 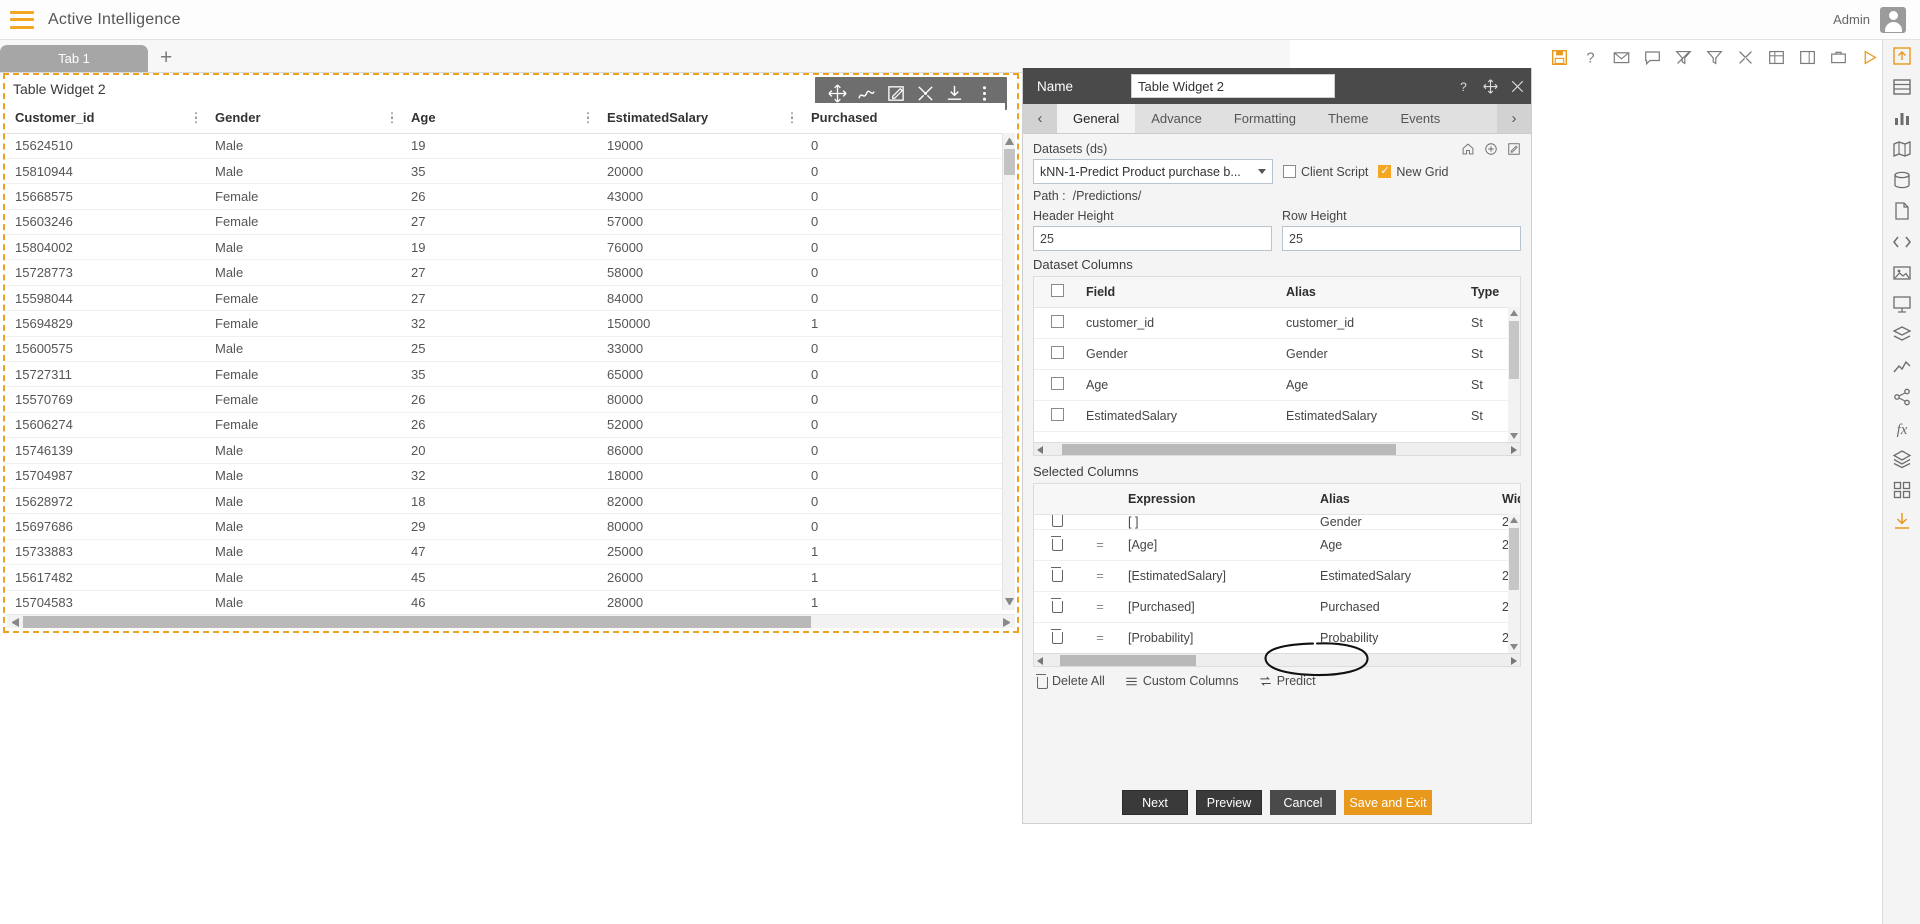 What do you see at coordinates (1902, 242) in the screenshot?
I see `code-icon` at bounding box center [1902, 242].